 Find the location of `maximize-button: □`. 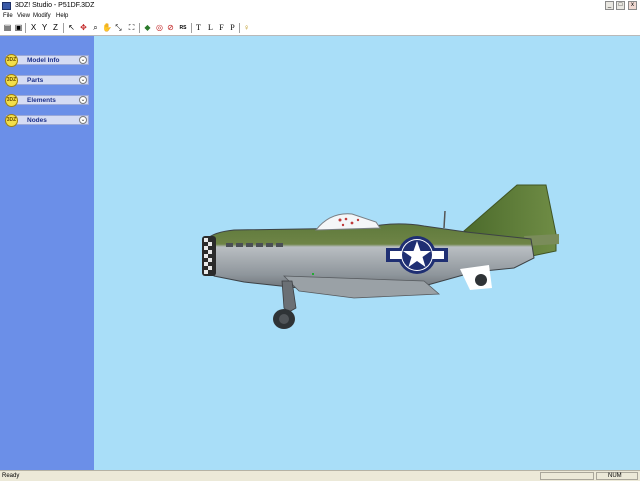

maximize-button: □ is located at coordinates (620, 5).